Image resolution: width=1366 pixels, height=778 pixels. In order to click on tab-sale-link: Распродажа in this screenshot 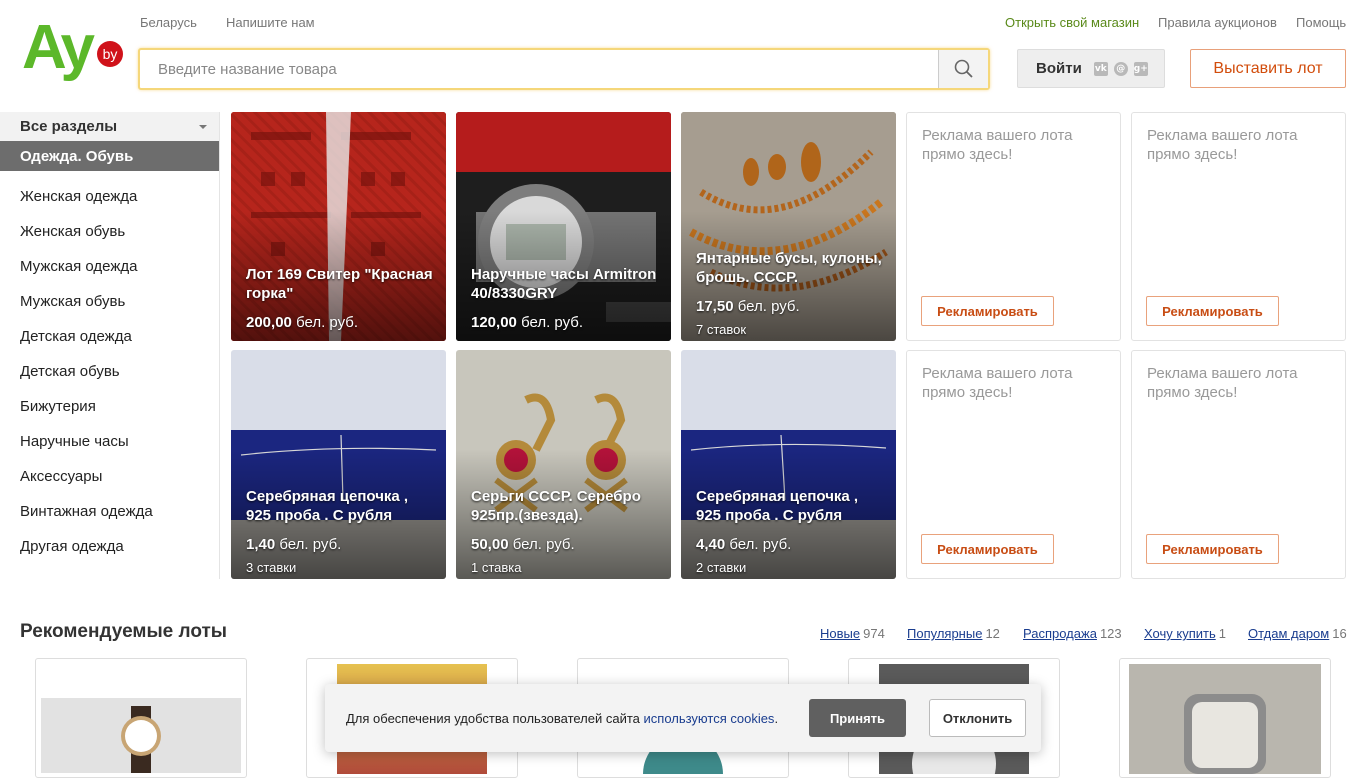, I will do `click(1060, 633)`.